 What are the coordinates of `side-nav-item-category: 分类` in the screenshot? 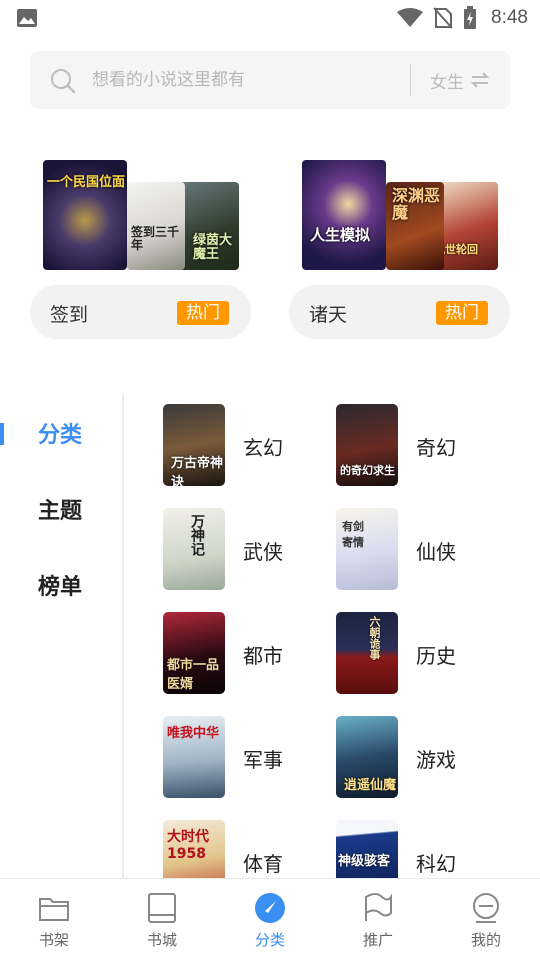 It's located at (60, 433).